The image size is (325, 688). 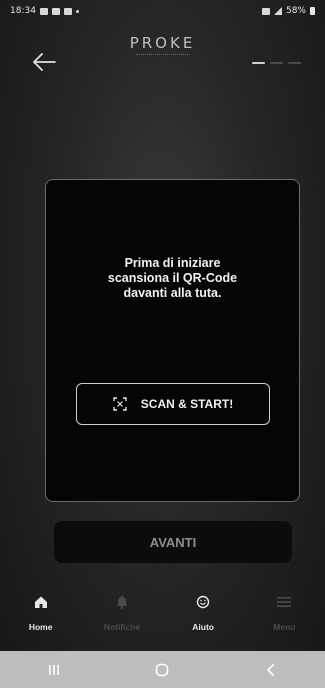 What do you see at coordinates (120, 404) in the screenshot?
I see `qr-scan-icon` at bounding box center [120, 404].